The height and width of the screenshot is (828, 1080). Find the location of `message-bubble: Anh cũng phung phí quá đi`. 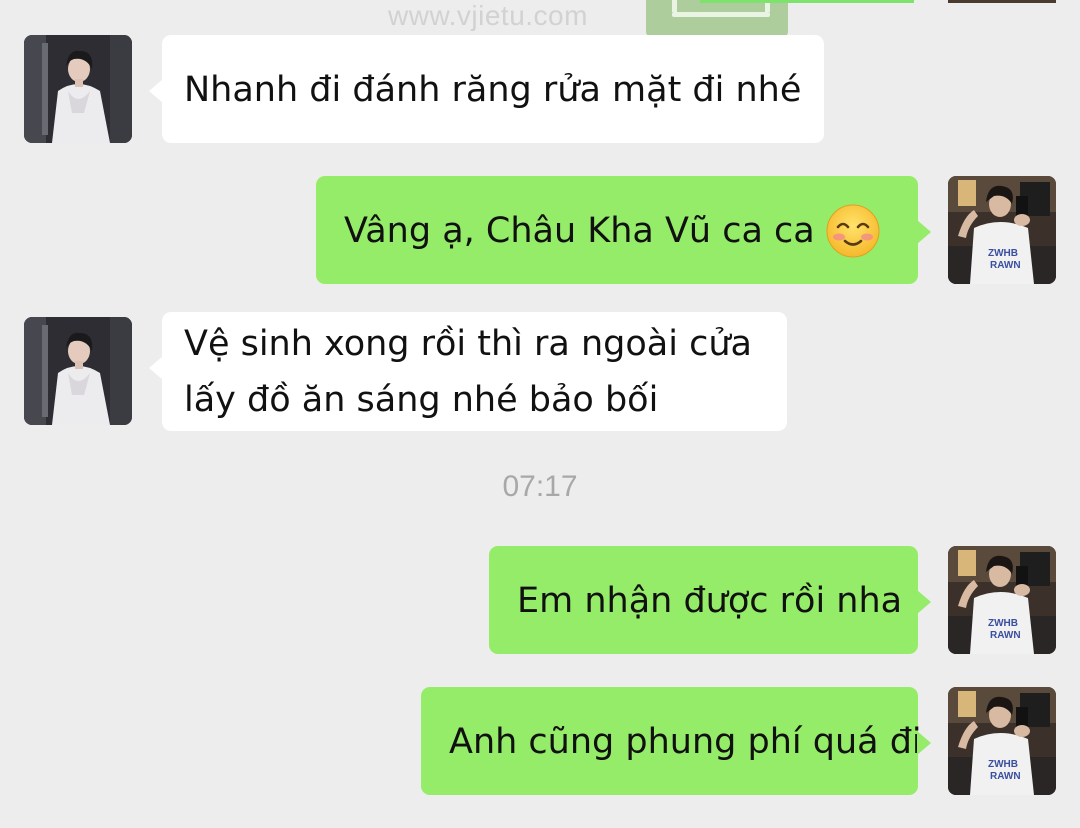

message-bubble: Anh cũng phung phí quá đi is located at coordinates (676, 741).